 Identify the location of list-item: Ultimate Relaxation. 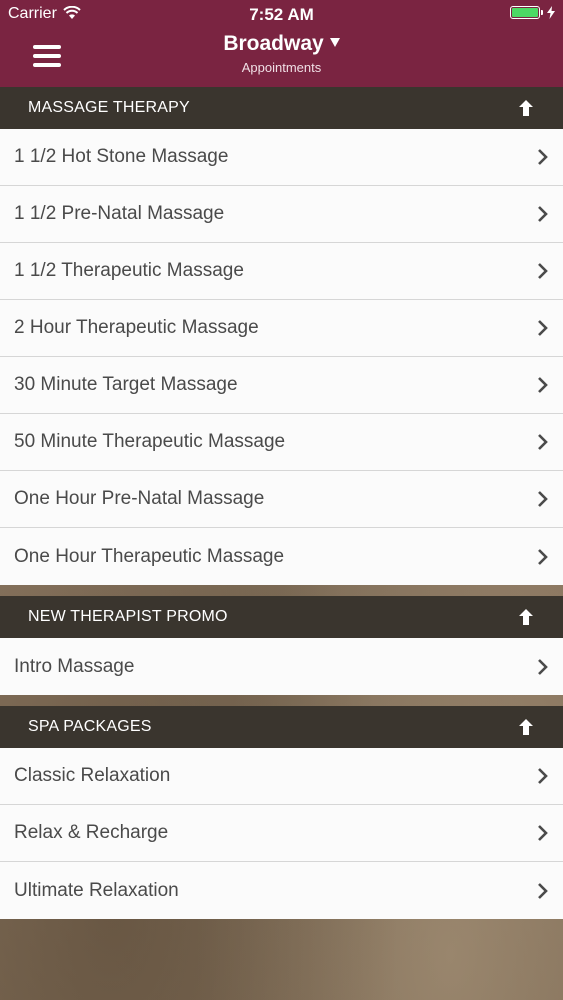
(281, 890).